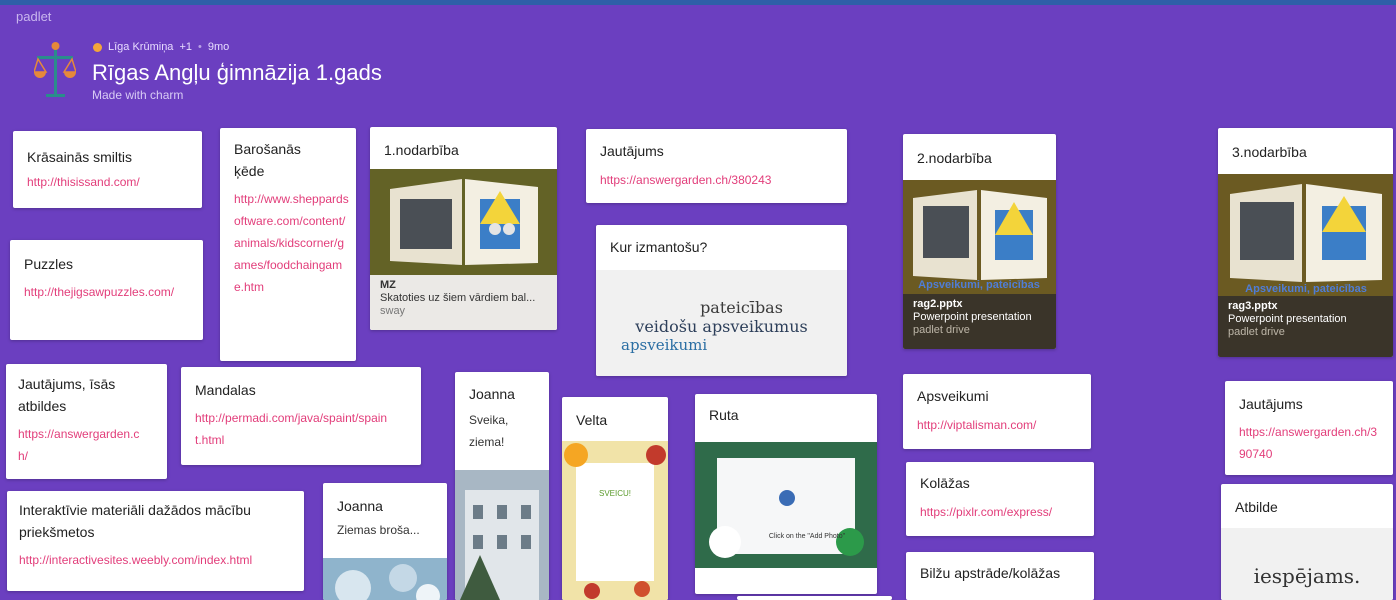 The image size is (1396, 600). Describe the element at coordinates (218, 47) in the screenshot. I see `post-age: 9mo` at that location.